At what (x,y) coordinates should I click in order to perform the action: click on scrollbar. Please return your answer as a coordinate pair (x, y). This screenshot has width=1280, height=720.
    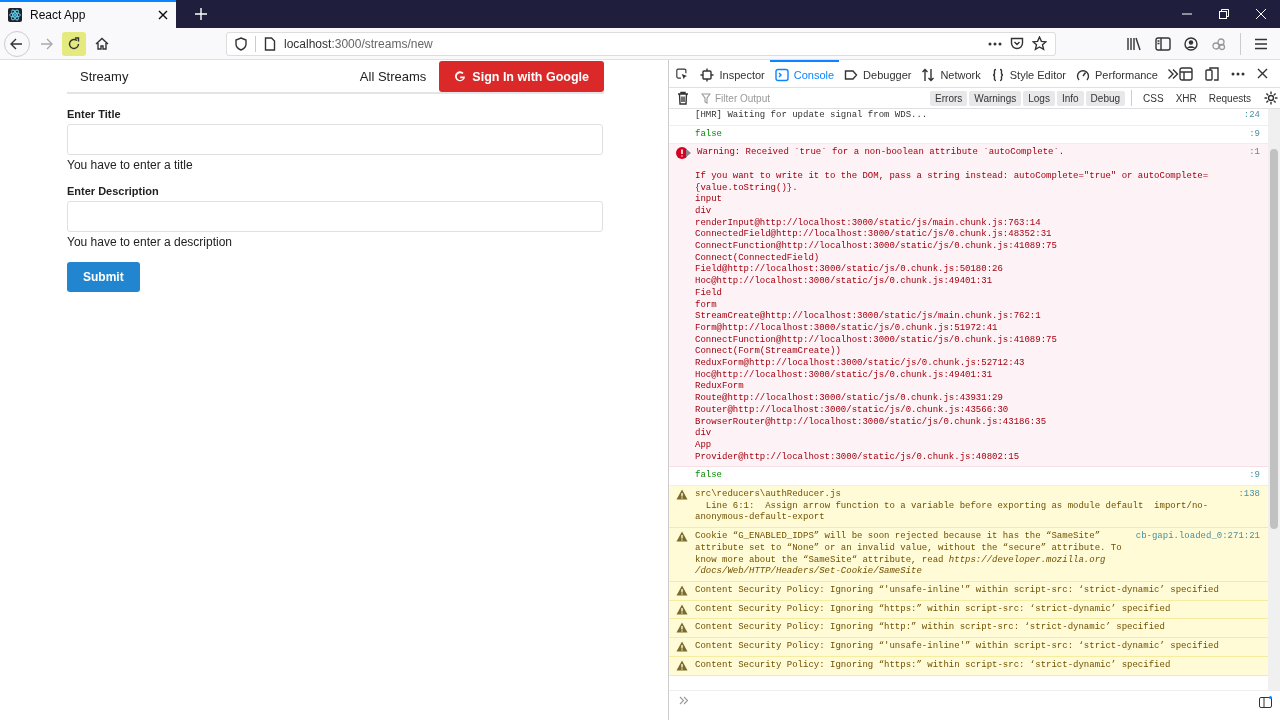
    Looking at the image, I should click on (1274, 399).